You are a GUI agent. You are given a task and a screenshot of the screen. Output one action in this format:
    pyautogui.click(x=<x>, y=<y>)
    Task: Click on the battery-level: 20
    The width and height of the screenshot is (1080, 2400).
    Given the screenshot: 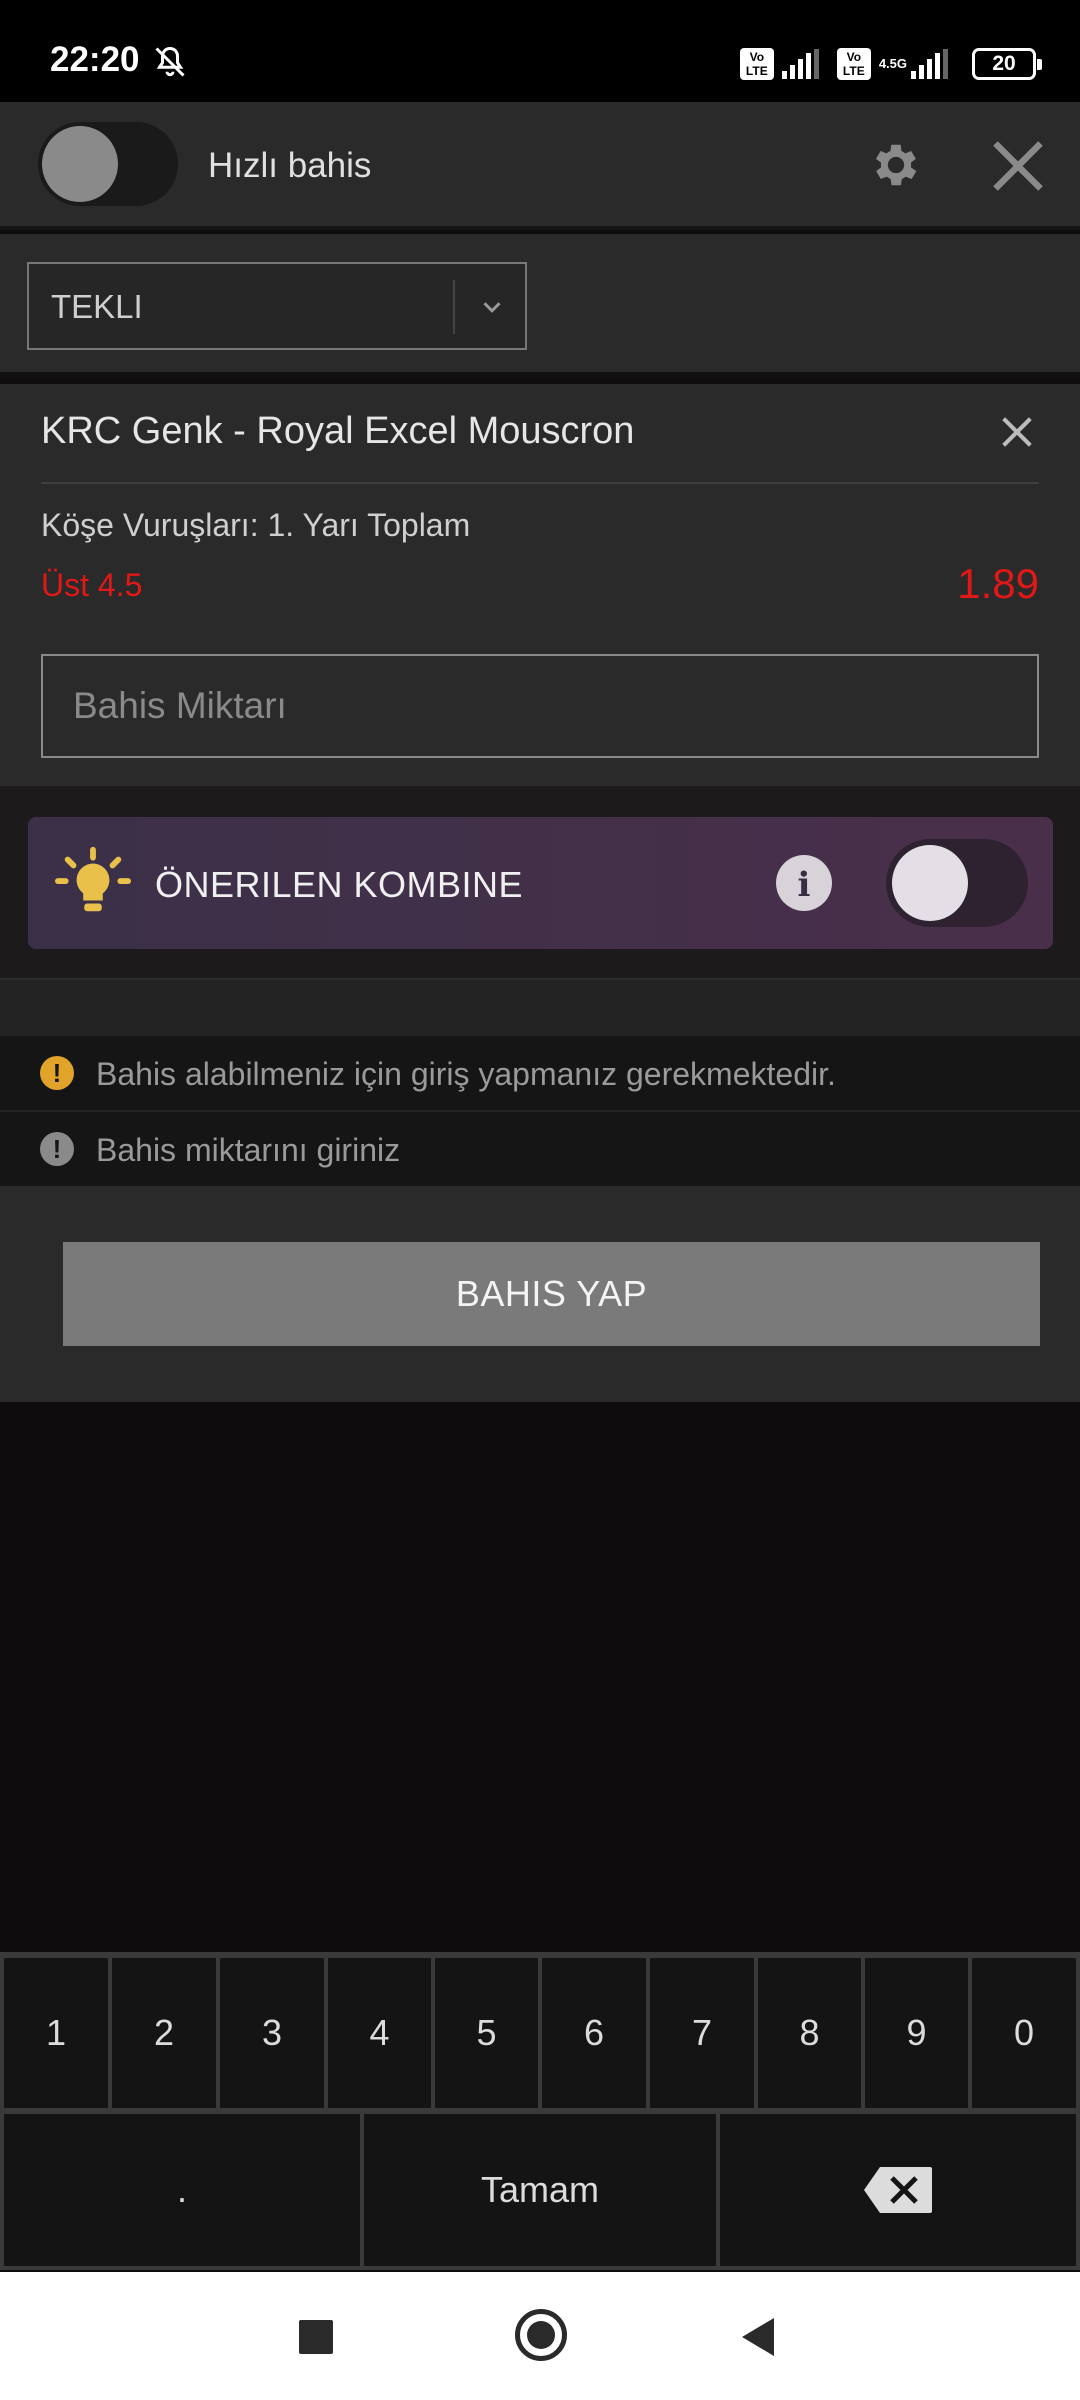 What is the action you would take?
    pyautogui.click(x=1004, y=63)
    